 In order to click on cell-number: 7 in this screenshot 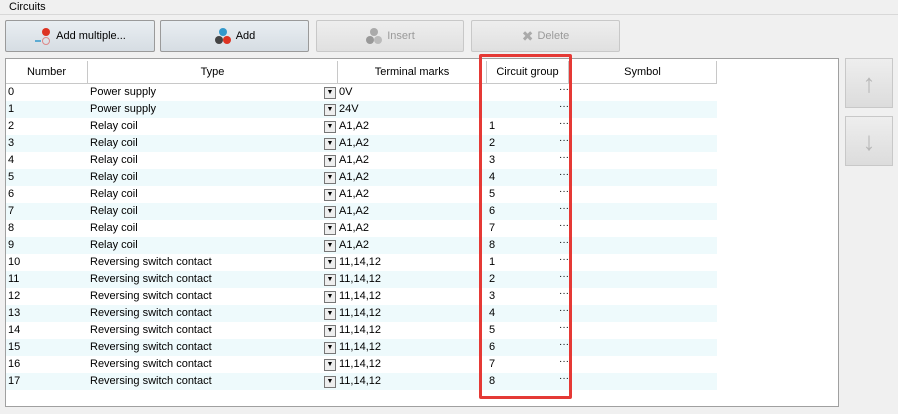, I will do `click(47, 211)`.